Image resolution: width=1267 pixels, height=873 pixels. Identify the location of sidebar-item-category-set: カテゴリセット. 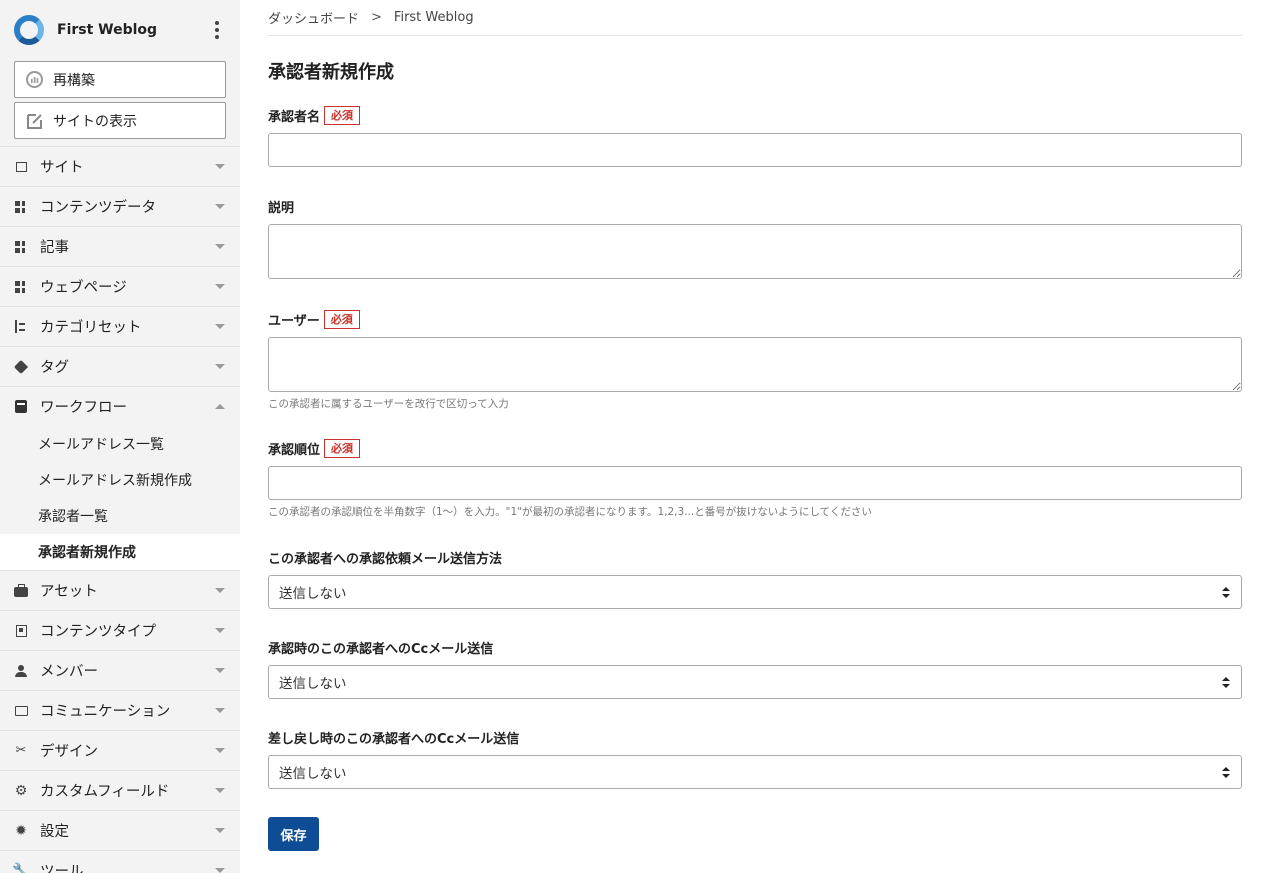
(120, 326).